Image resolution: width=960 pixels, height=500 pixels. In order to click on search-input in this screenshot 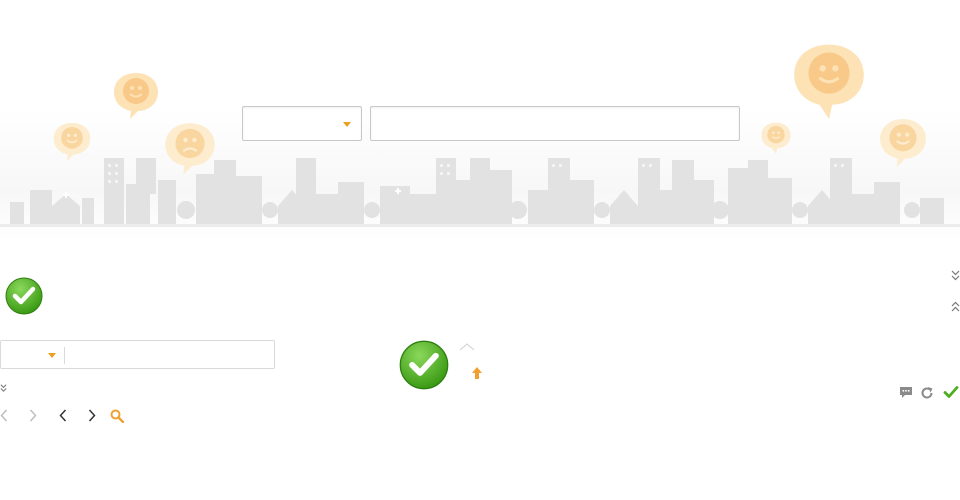, I will do `click(555, 123)`.